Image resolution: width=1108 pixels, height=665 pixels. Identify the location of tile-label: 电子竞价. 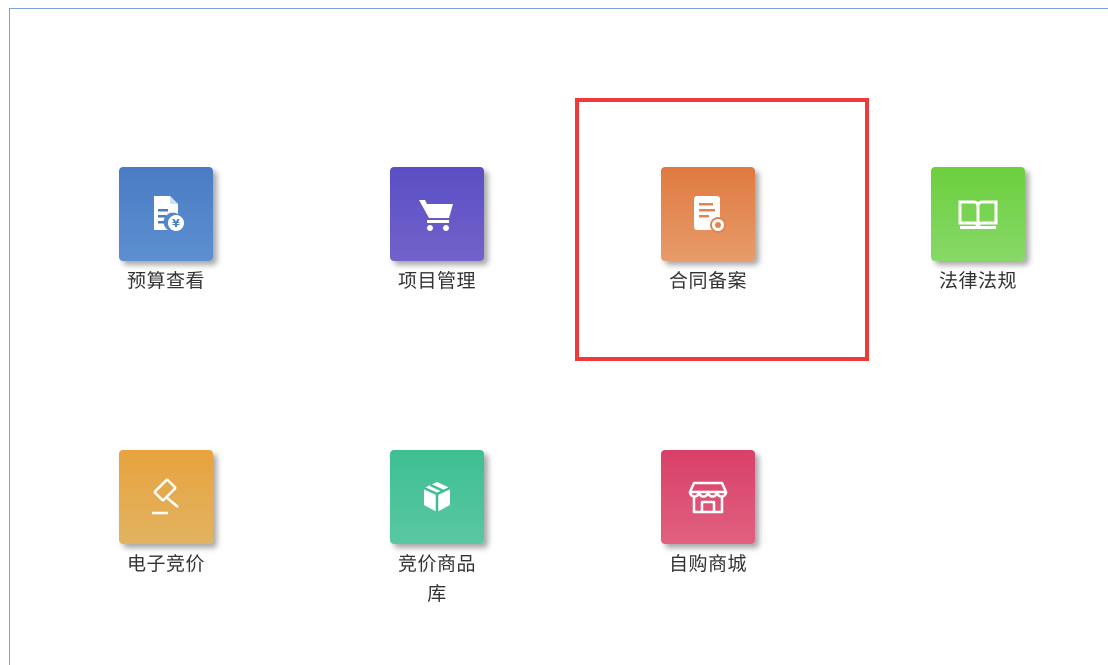
(165, 564).